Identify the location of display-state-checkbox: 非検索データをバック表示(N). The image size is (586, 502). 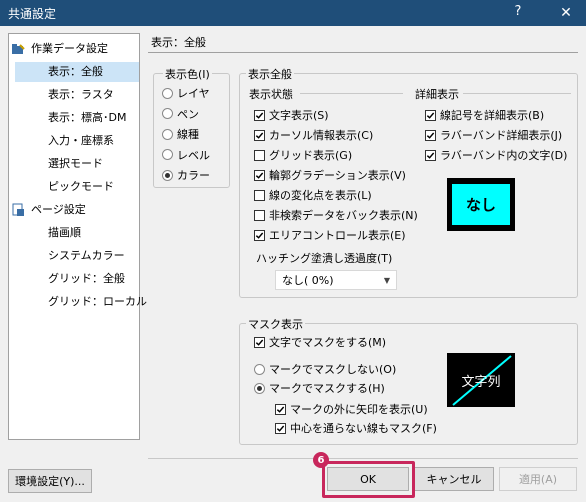
(336, 215).